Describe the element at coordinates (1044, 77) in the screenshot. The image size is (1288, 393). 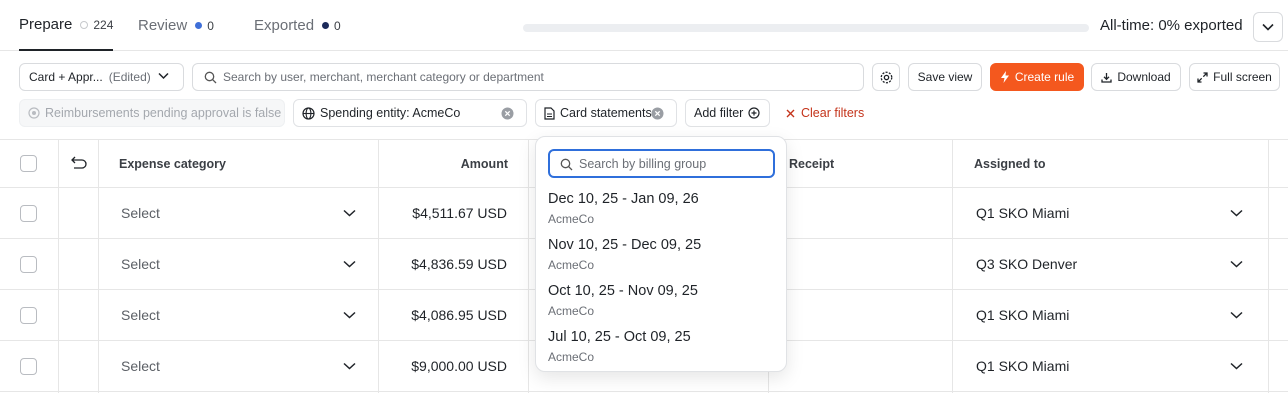
I see `create-rule-label: Create rule` at that location.